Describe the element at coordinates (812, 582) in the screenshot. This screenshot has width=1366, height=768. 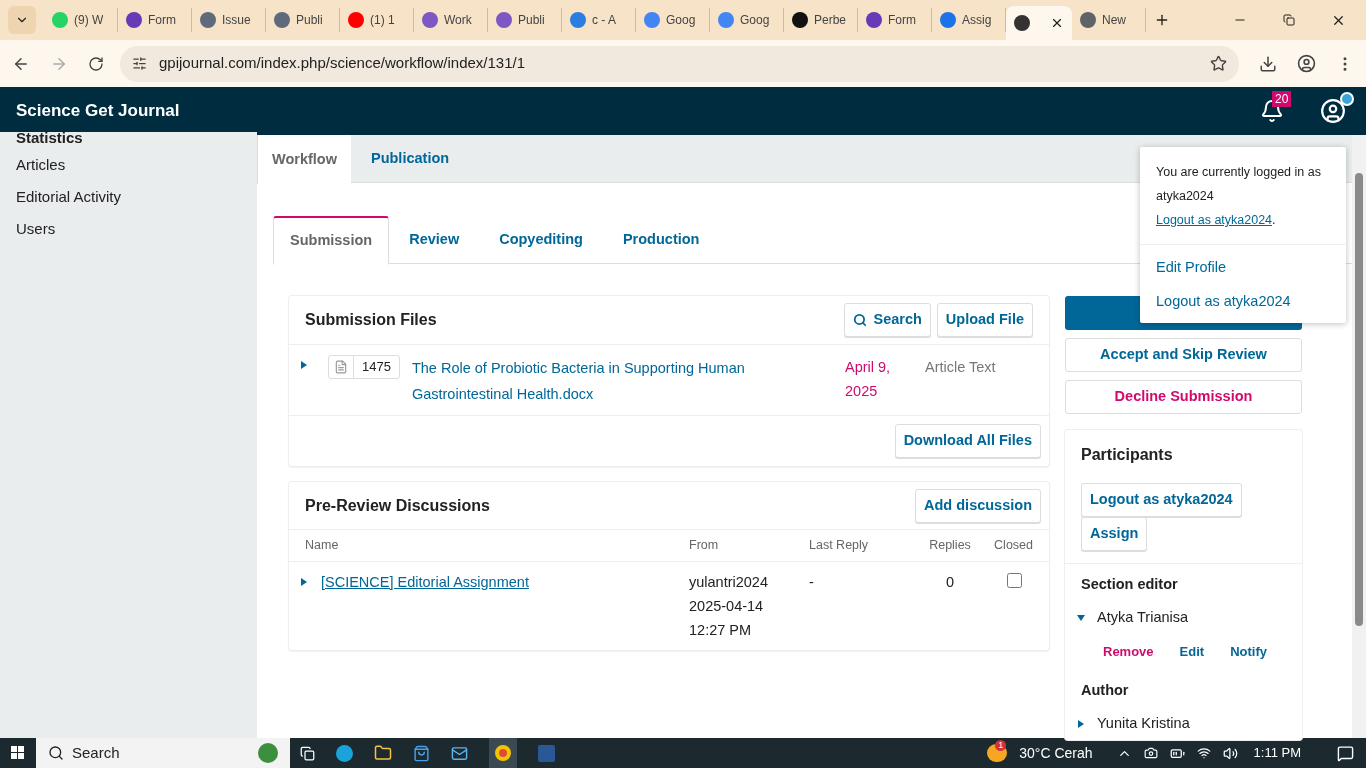
I see `last-reply-cell-text: -` at that location.